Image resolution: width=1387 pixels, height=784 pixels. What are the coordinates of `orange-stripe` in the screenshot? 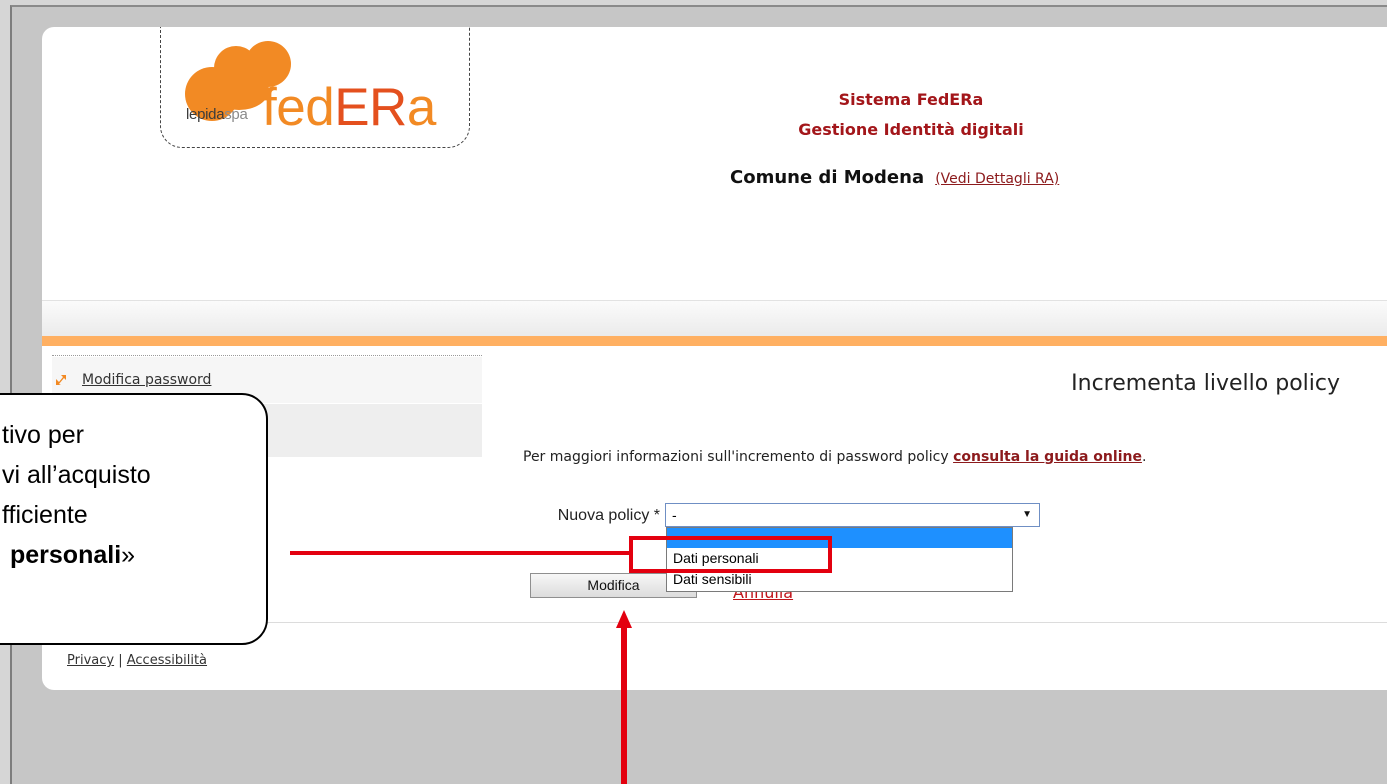 It's located at (714, 341).